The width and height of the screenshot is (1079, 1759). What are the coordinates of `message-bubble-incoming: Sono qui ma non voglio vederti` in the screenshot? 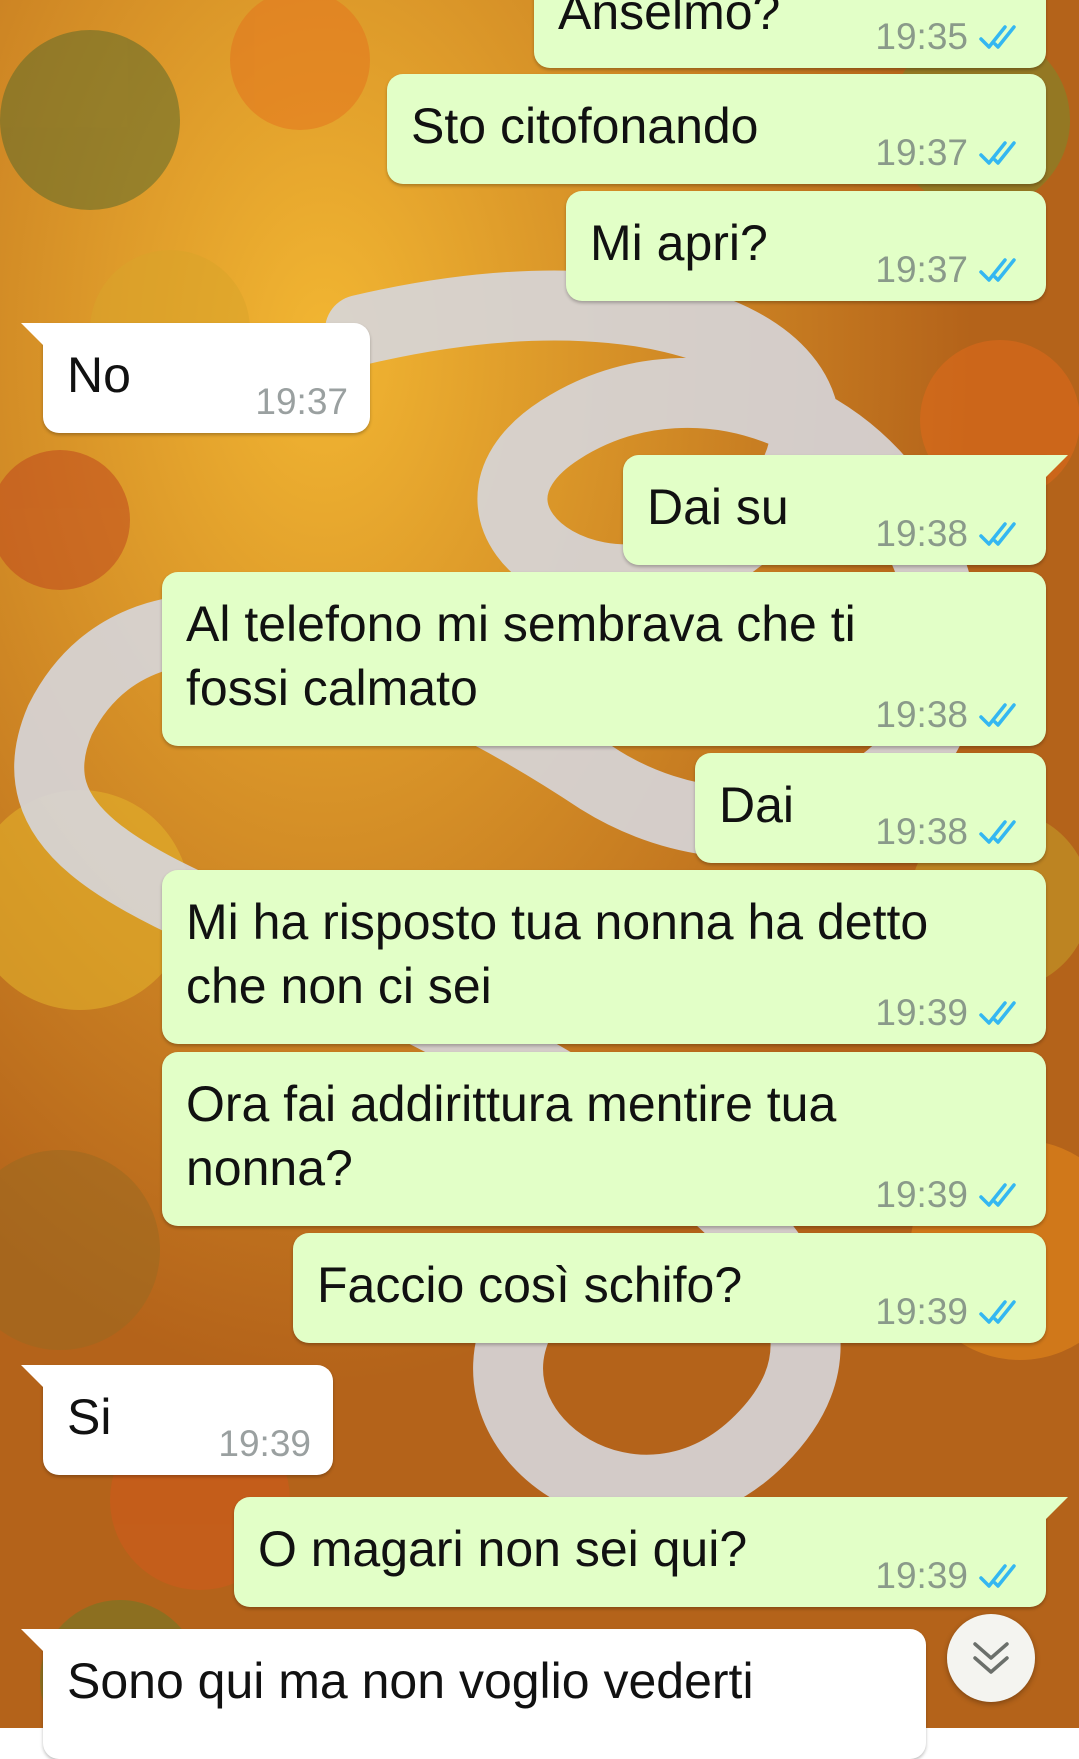 It's located at (473, 1694).